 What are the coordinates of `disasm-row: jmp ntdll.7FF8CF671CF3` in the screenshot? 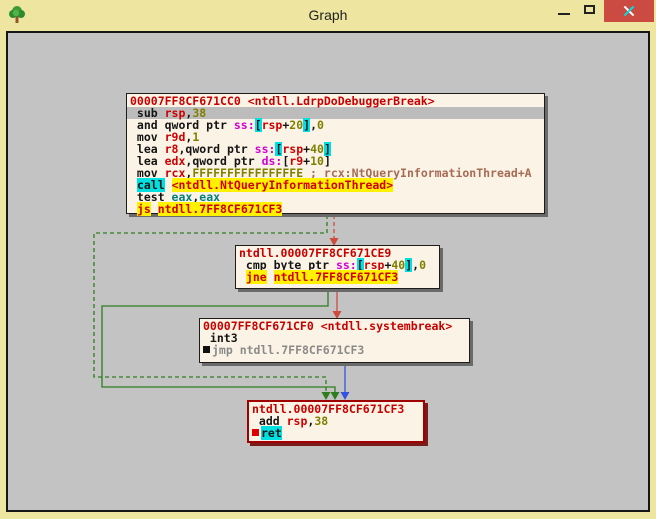 It's located at (334, 350).